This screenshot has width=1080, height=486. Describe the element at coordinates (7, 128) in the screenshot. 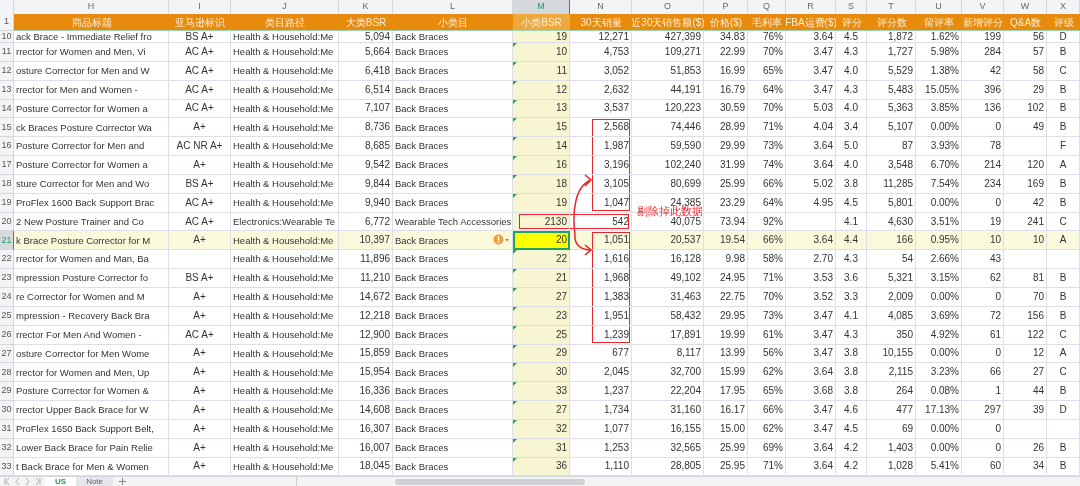

I see `row-number: 15` at that location.